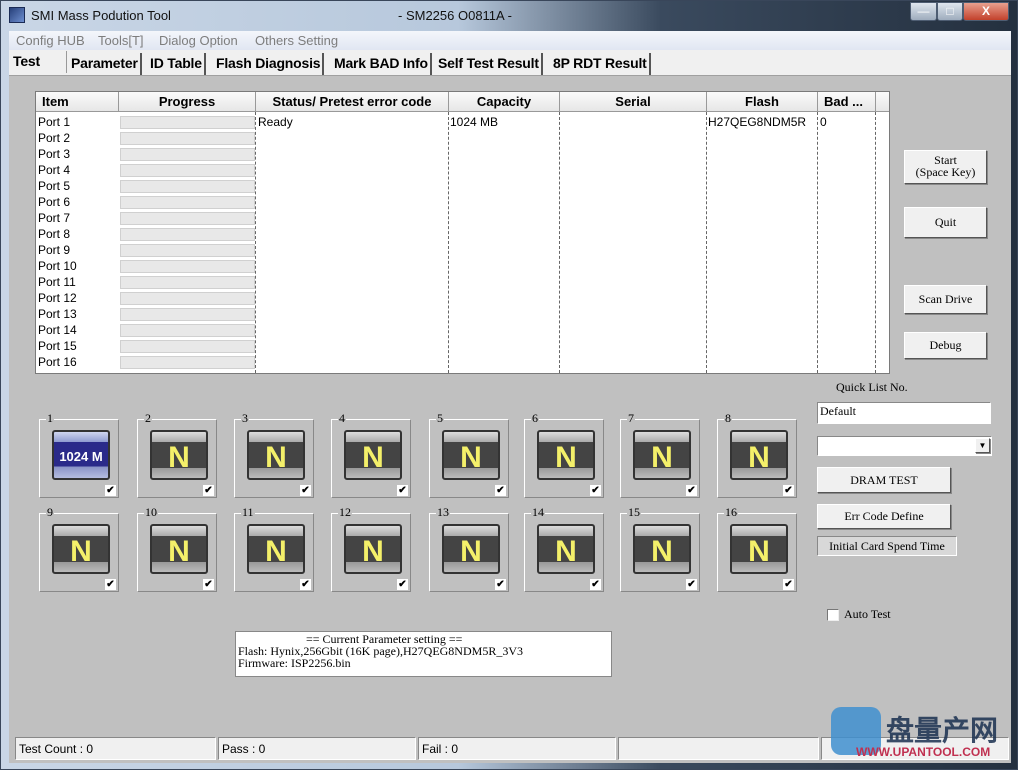  What do you see at coordinates (105, 64) in the screenshot?
I see `tab-parameter: Parameter` at bounding box center [105, 64].